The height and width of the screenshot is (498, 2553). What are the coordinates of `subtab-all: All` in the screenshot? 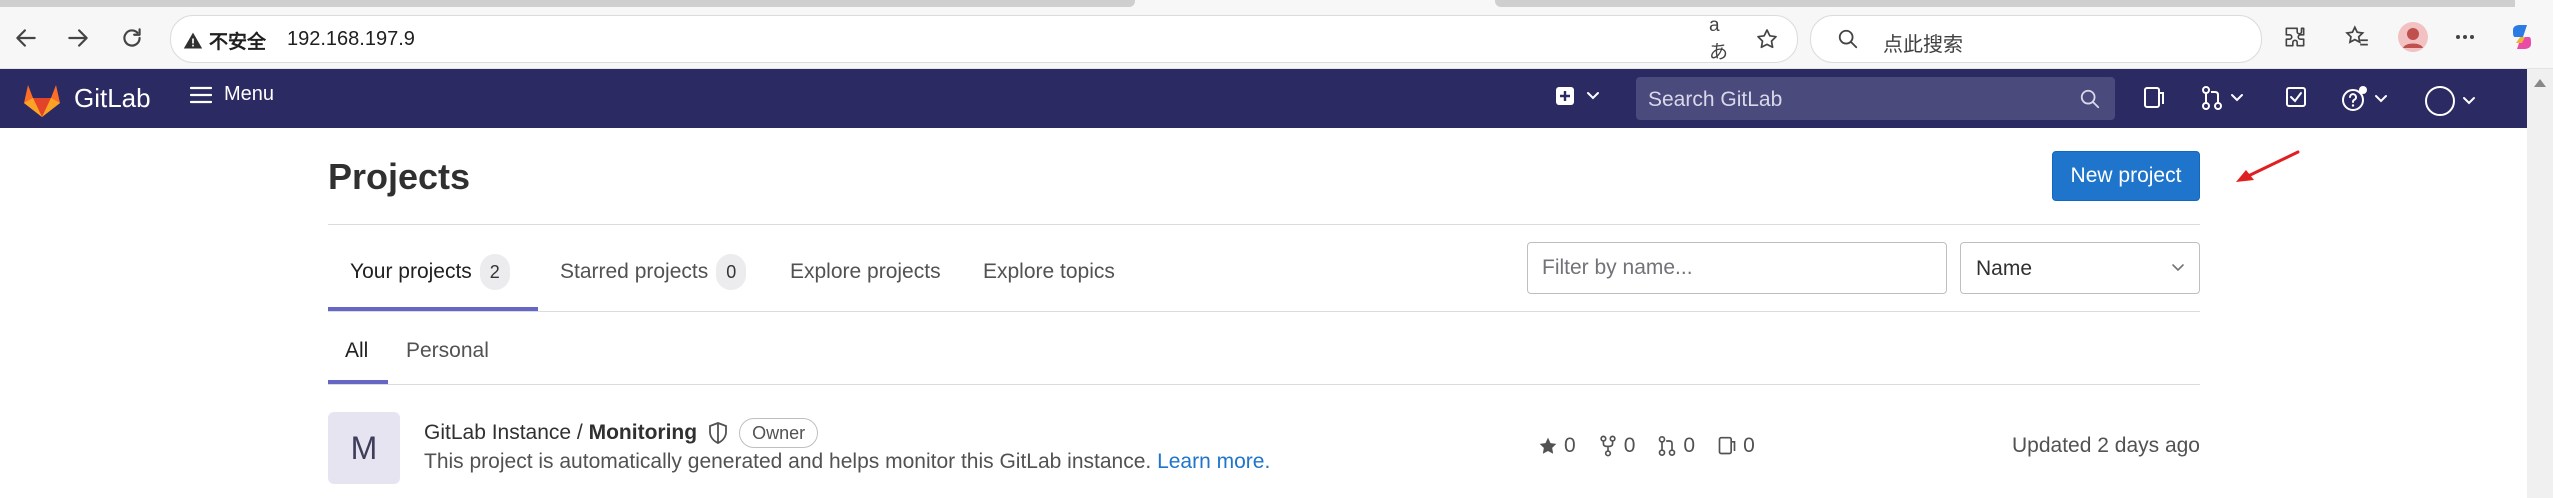 It's located at (356, 351).